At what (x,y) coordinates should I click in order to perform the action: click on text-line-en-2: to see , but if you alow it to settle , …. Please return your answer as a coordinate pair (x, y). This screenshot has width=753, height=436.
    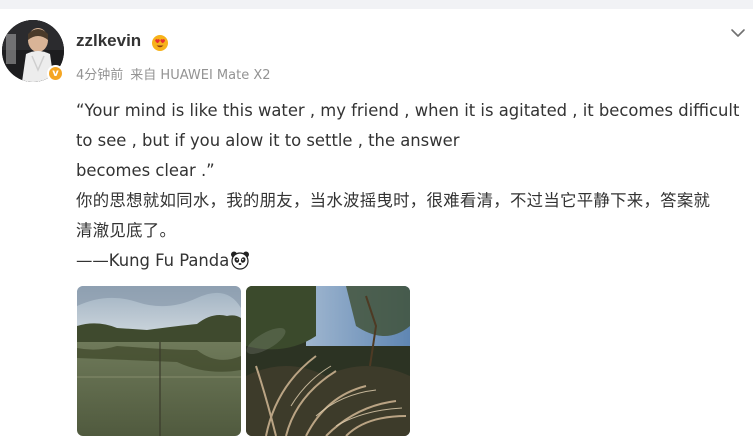
    Looking at the image, I should click on (268, 140).